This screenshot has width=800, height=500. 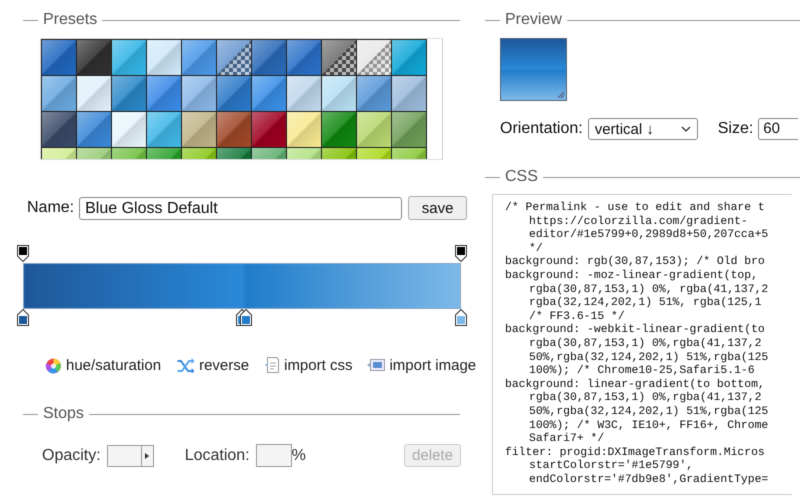 What do you see at coordinates (147, 455) in the screenshot?
I see `caret-icon` at bounding box center [147, 455].